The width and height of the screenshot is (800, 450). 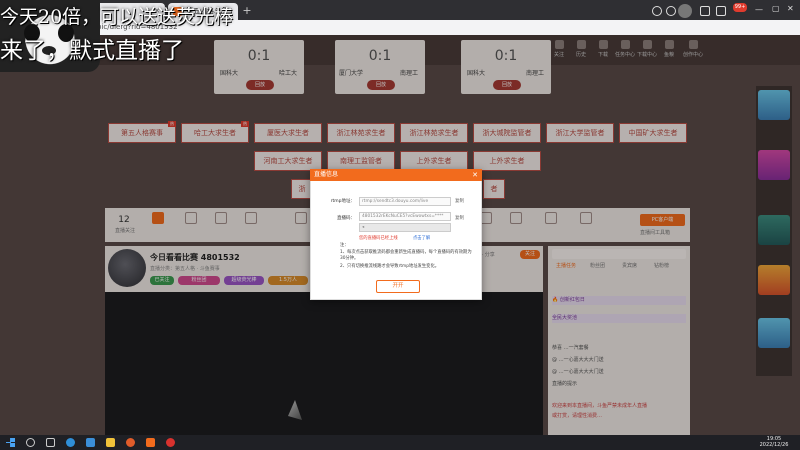 I want to click on copy-code-button: 复制, so click(x=459, y=218).